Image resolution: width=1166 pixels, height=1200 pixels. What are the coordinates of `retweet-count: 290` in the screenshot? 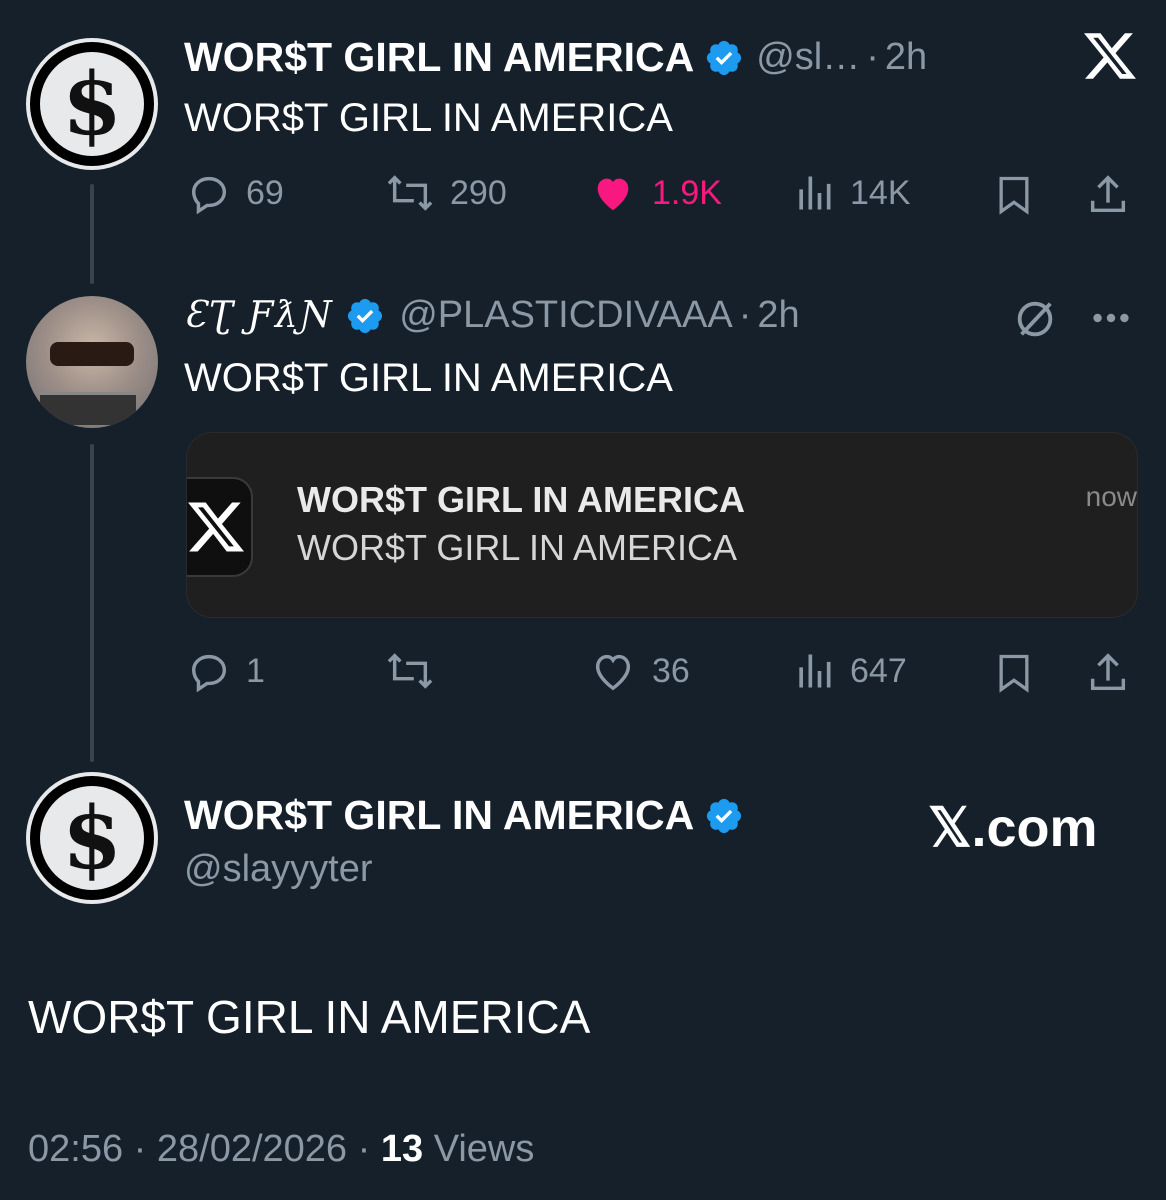 It's located at (478, 192).